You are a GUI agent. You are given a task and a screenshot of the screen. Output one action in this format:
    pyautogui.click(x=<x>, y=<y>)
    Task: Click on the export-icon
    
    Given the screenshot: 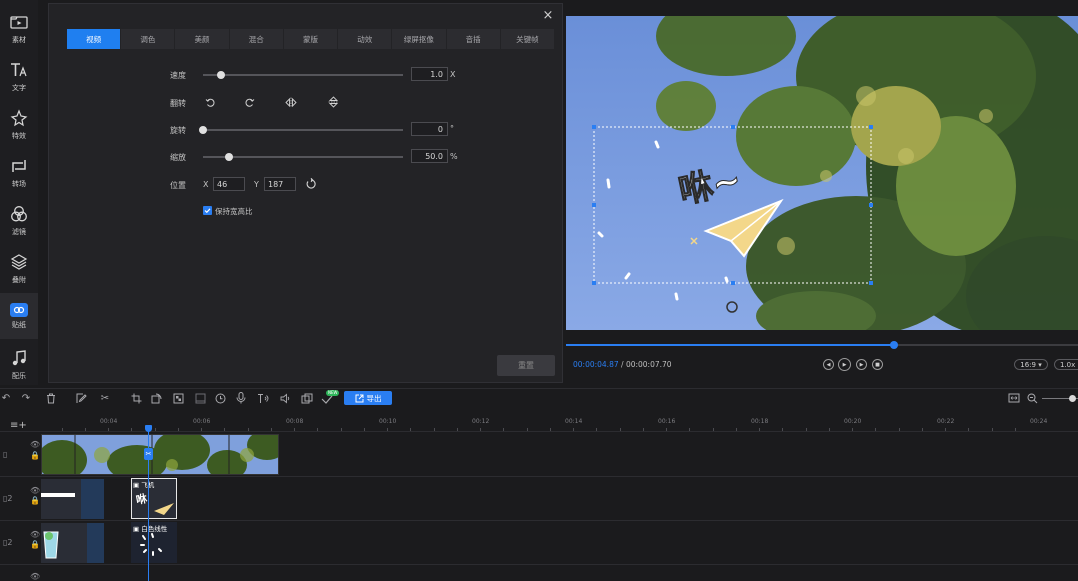 What is the action you would take?
    pyautogui.click(x=359, y=398)
    